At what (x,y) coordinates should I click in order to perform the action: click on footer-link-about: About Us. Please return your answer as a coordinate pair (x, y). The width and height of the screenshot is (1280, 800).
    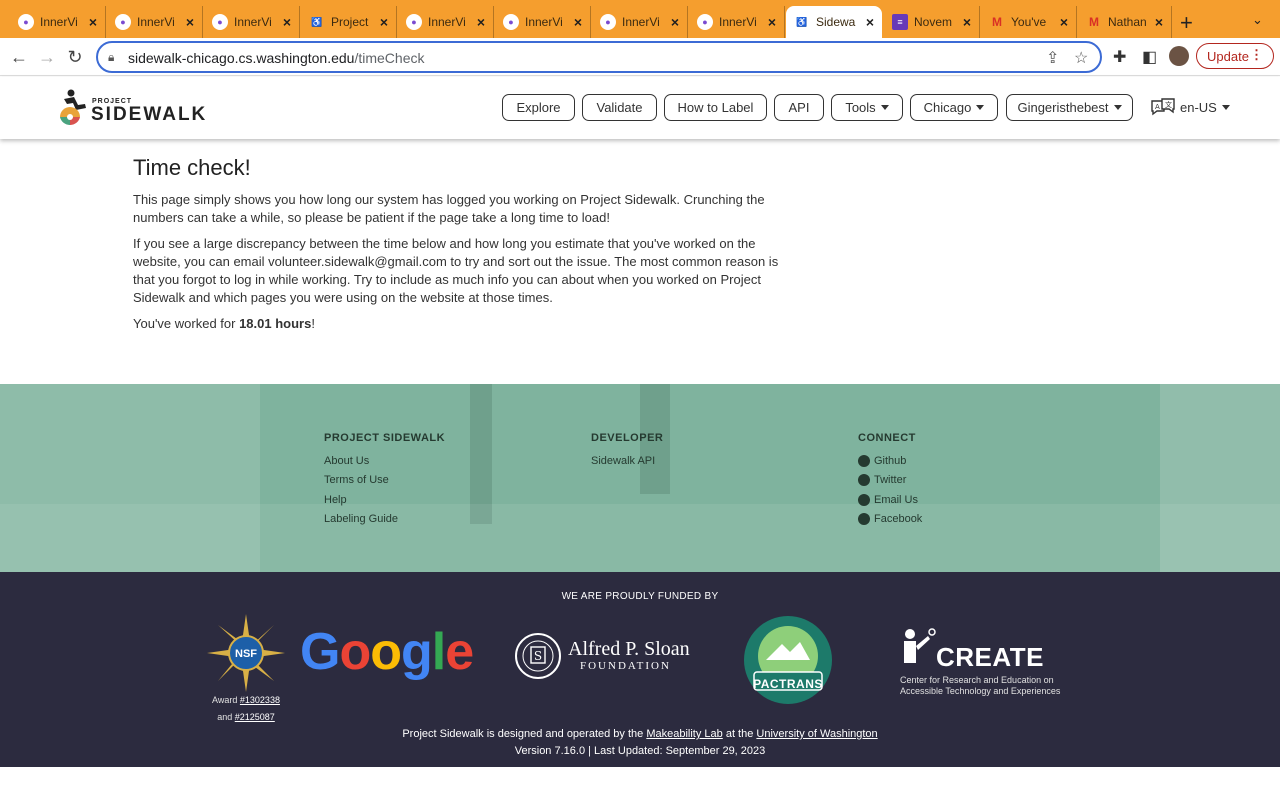
    Looking at the image, I should click on (384, 461).